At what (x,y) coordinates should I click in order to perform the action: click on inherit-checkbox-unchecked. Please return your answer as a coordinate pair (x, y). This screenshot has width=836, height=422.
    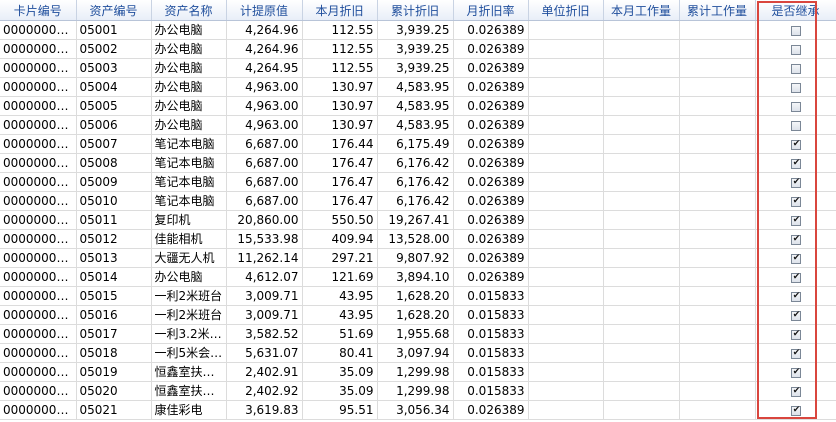
    Looking at the image, I should click on (795, 30).